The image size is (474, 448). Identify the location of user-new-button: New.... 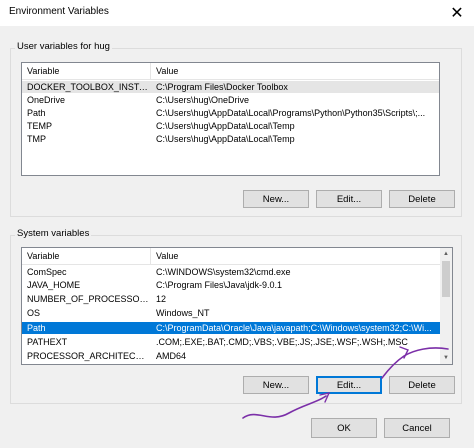
(276, 199).